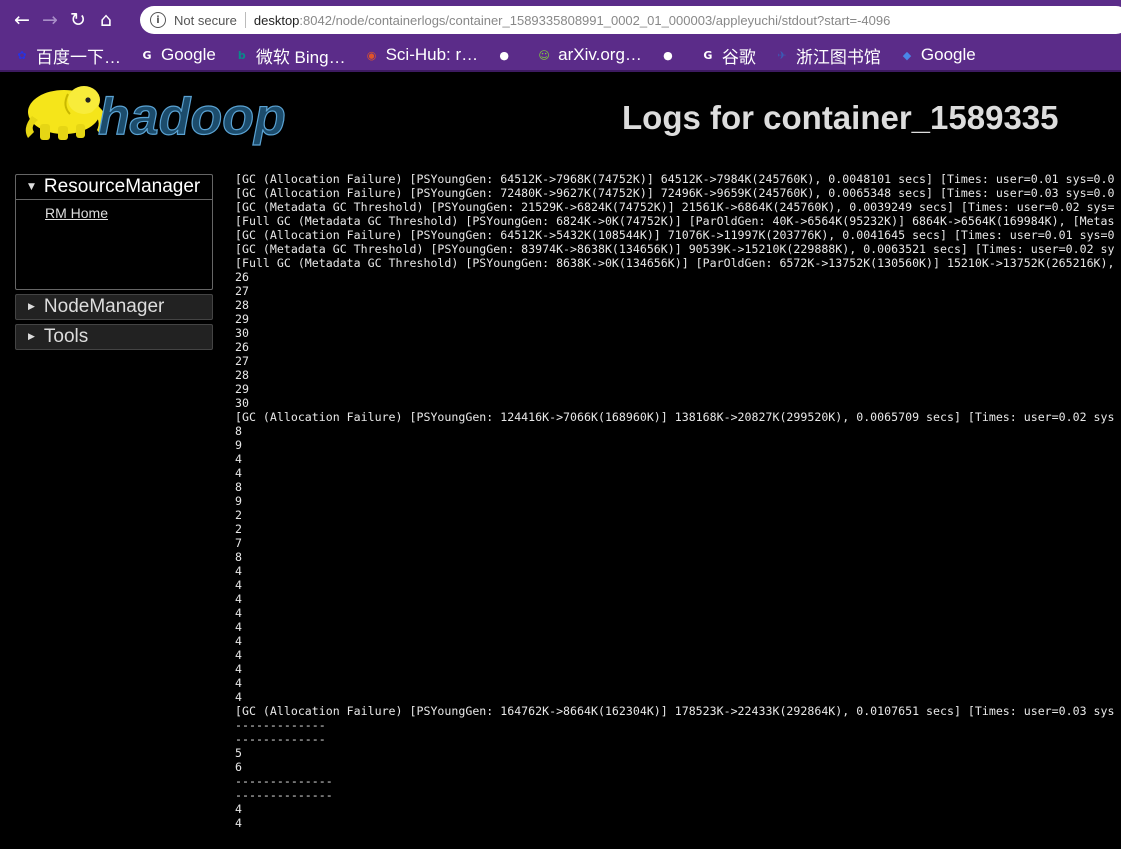 The image size is (1121, 849). I want to click on arxiv-icon: ☺, so click(544, 55).